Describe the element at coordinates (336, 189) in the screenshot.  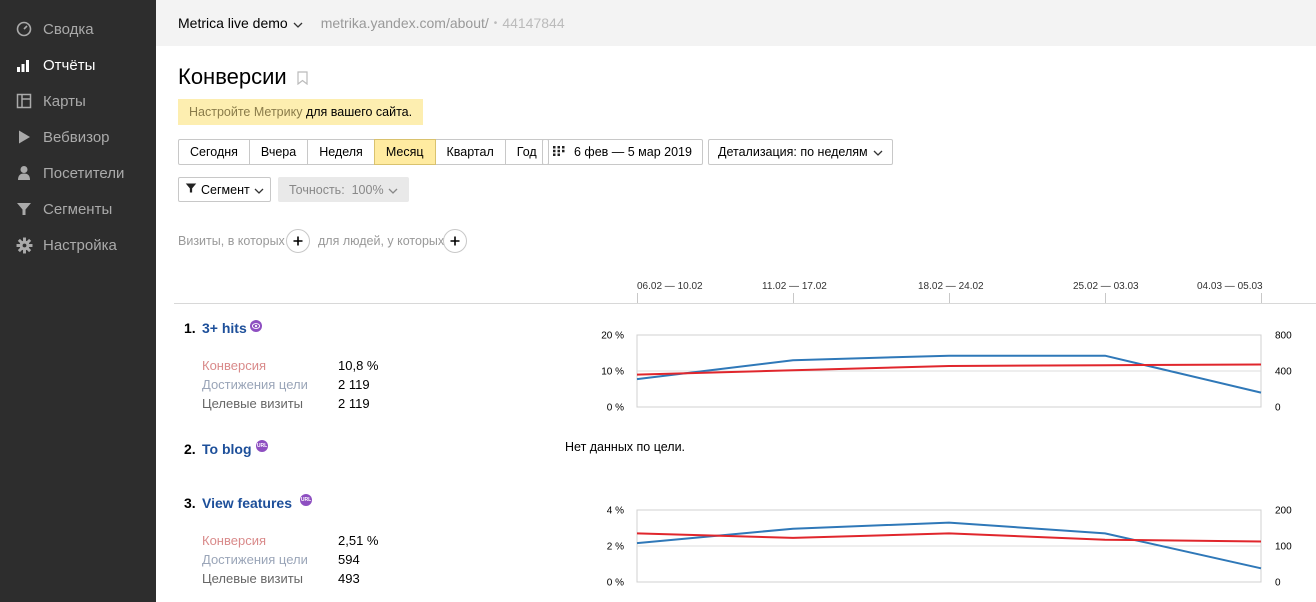
I see `accuracy-label: Точность: 100%` at that location.